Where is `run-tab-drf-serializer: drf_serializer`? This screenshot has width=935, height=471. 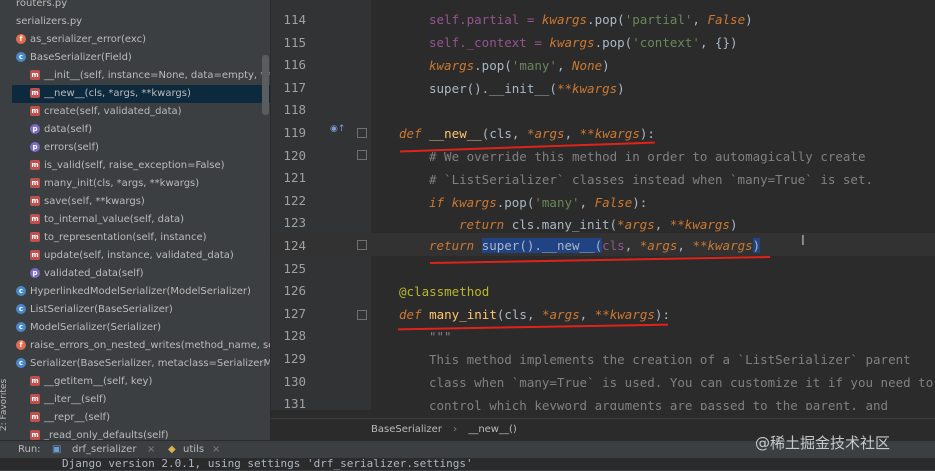 run-tab-drf-serializer: drf_serializer is located at coordinates (104, 450).